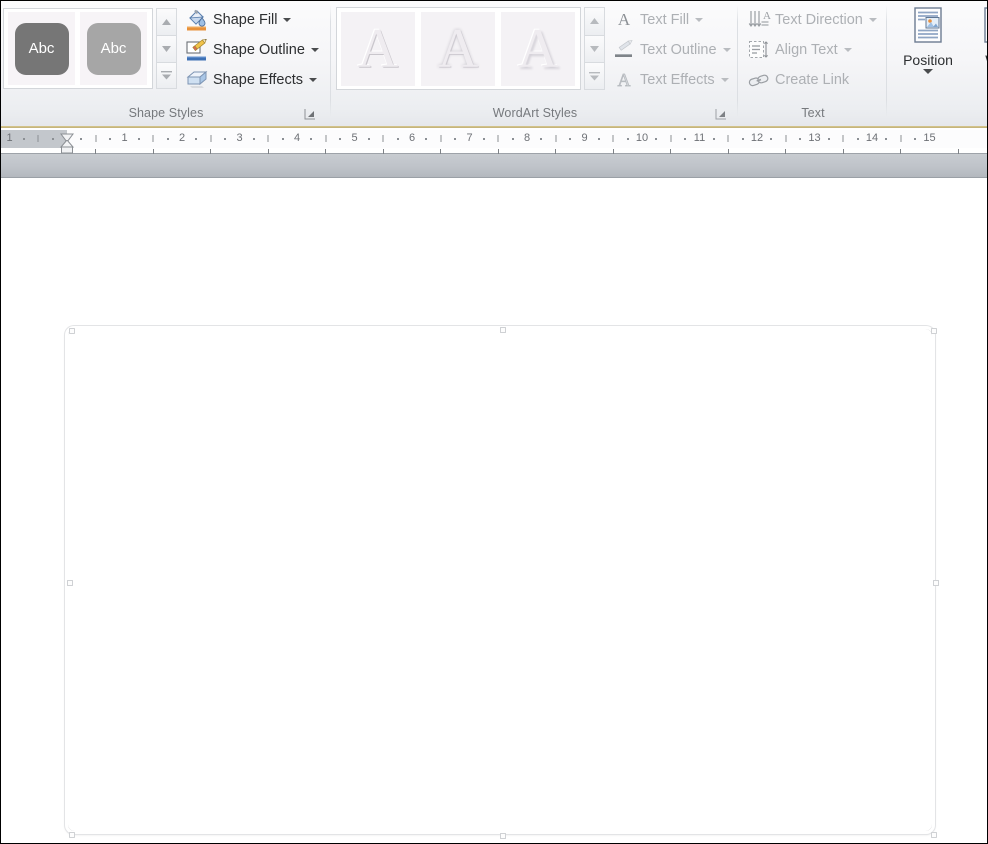 The image size is (988, 844). What do you see at coordinates (78, 48) in the screenshot?
I see `shape-styles-gallery: Abc Abc` at bounding box center [78, 48].